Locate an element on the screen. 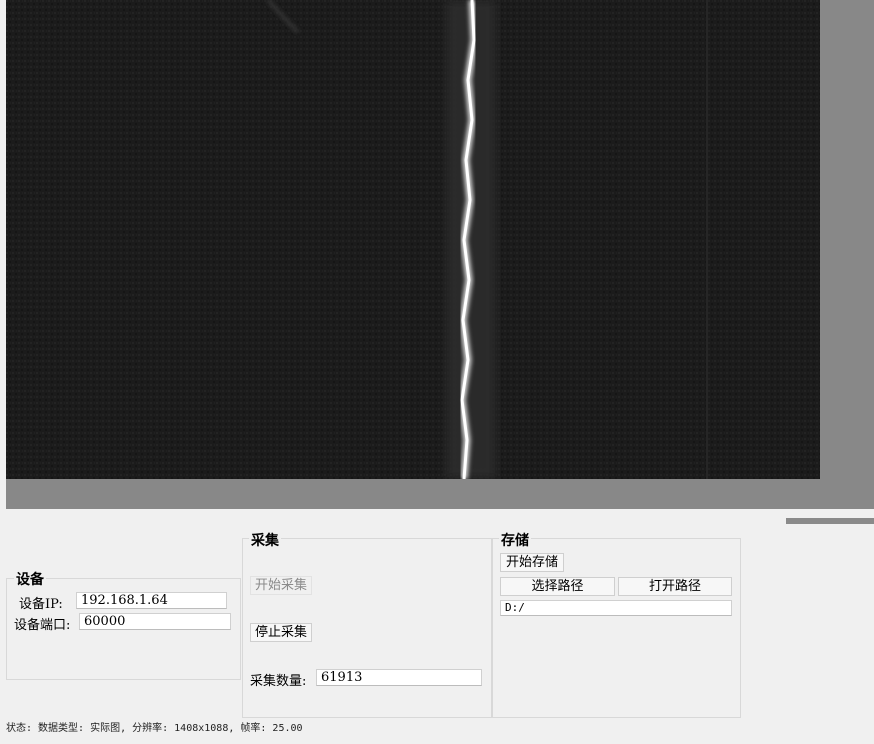 The width and height of the screenshot is (874, 744). start-capture-button: 开始采集 is located at coordinates (281, 585).